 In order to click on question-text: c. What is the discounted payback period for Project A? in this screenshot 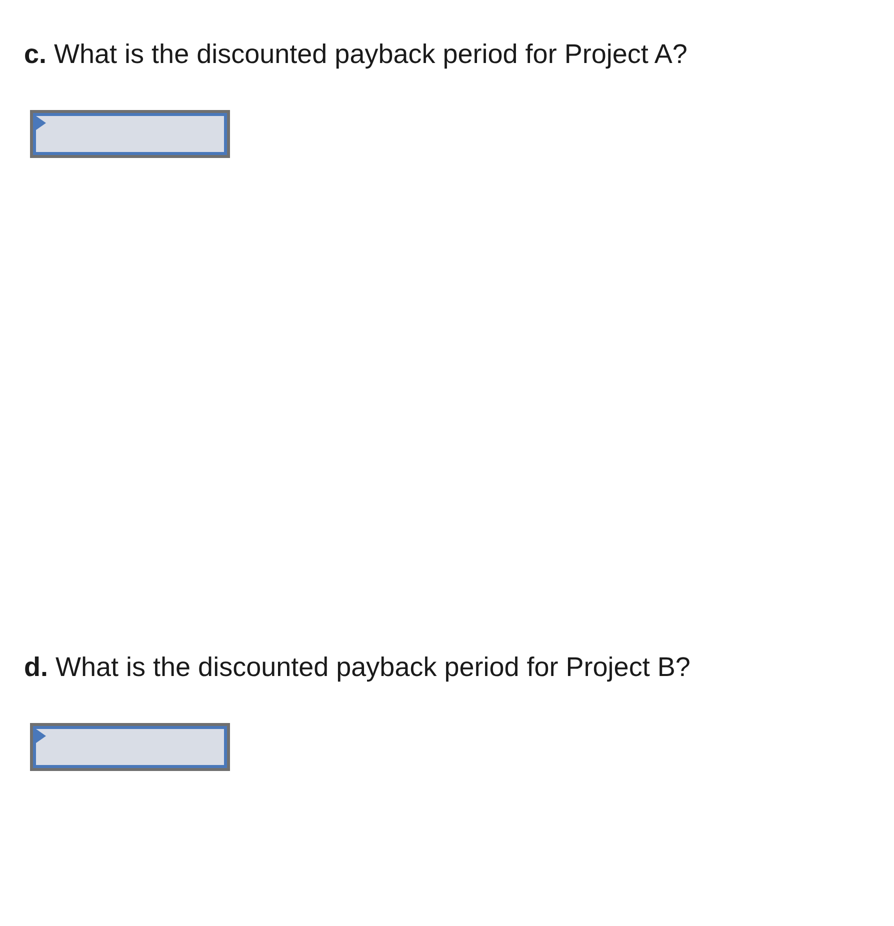, I will do `click(356, 54)`.